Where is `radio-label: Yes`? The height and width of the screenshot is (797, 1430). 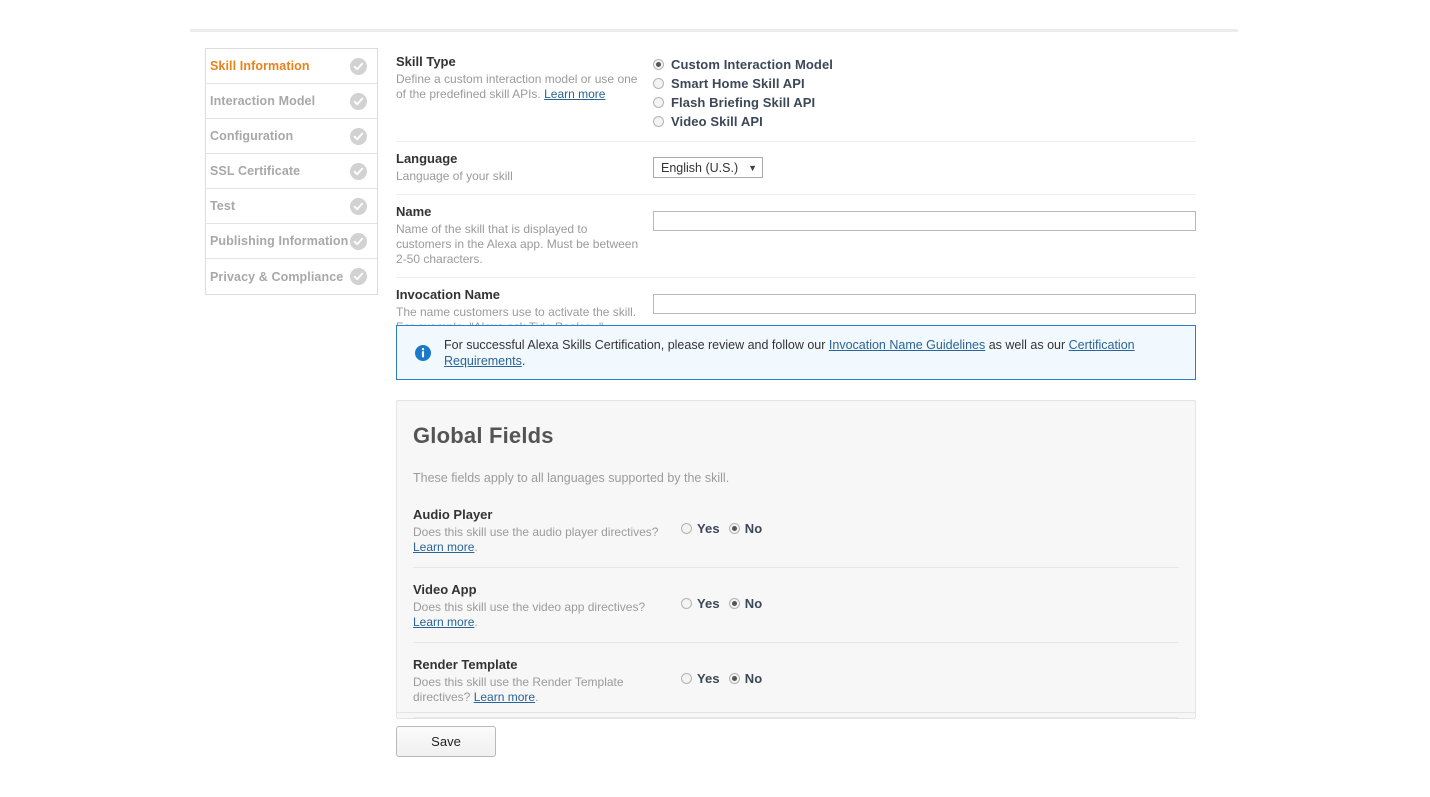
radio-label: Yes is located at coordinates (708, 678).